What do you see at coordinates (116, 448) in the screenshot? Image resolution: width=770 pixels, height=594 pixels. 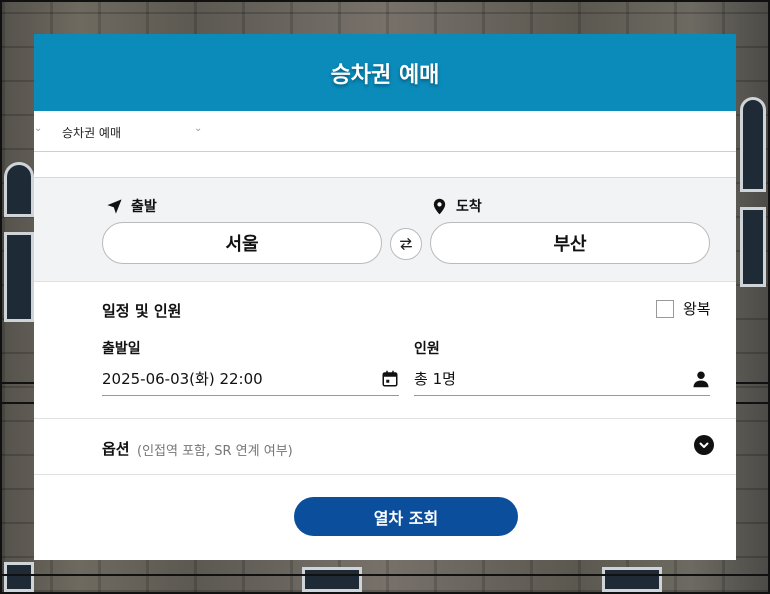 I see `options-title: 옵션` at bounding box center [116, 448].